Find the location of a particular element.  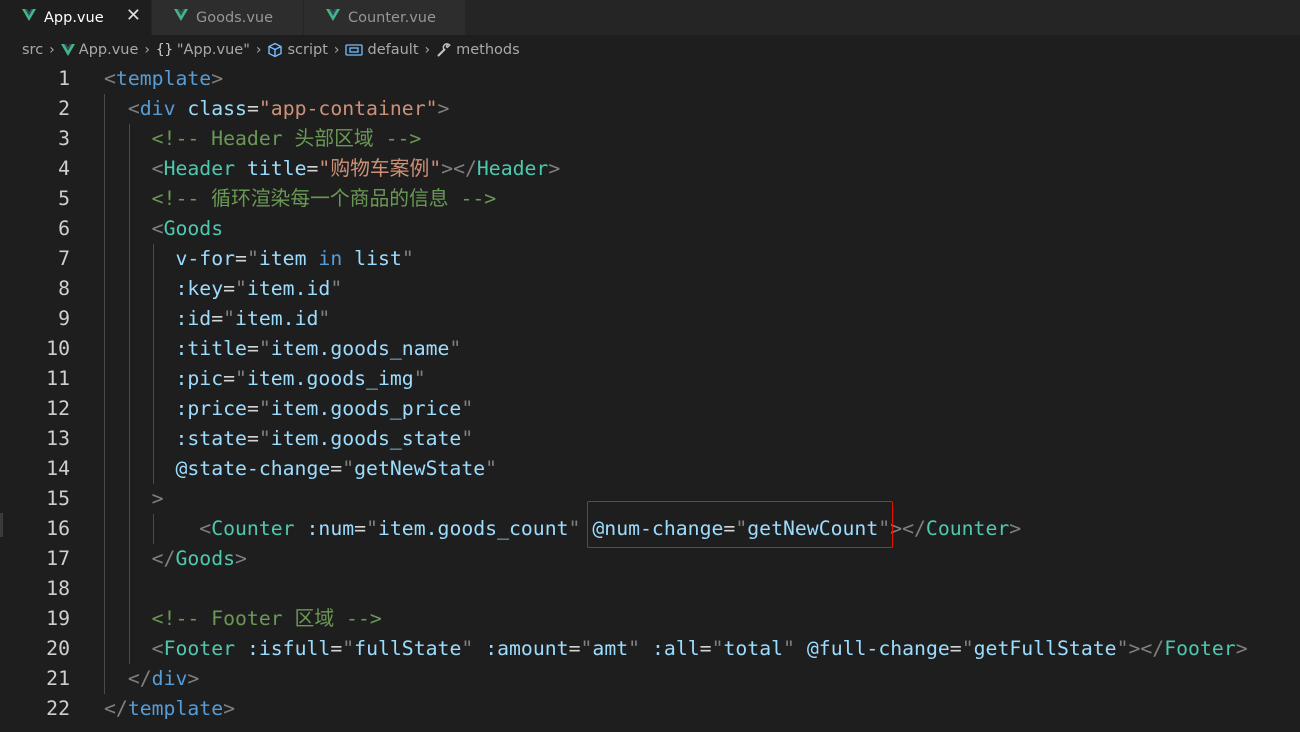

code-token: :id is located at coordinates (193, 318).